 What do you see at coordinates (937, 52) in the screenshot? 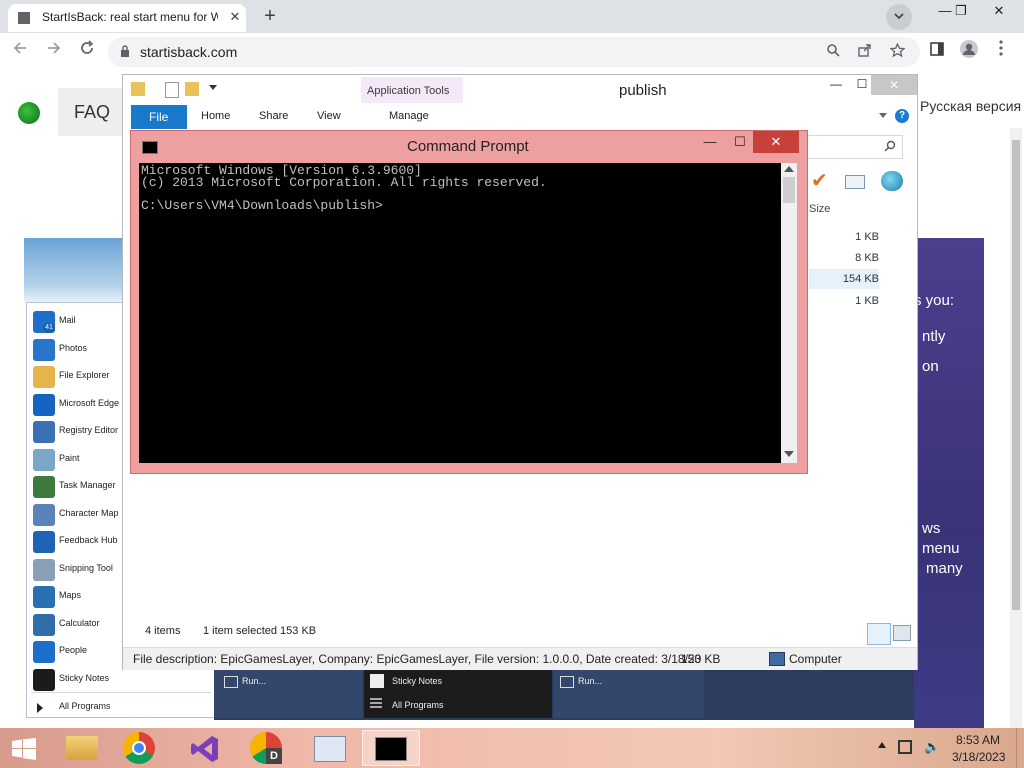
I see `side-panel-button` at bounding box center [937, 52].